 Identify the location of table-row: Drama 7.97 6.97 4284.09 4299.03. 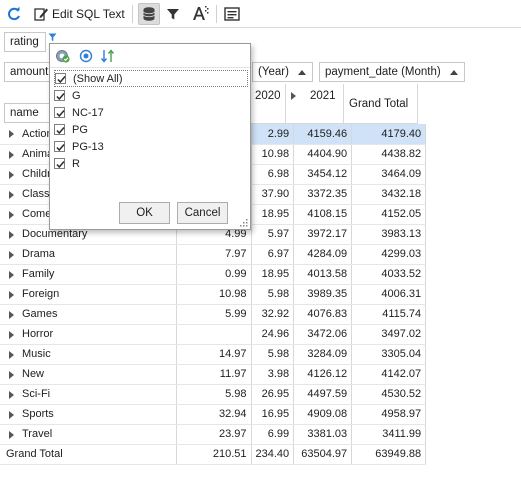
(213, 254).